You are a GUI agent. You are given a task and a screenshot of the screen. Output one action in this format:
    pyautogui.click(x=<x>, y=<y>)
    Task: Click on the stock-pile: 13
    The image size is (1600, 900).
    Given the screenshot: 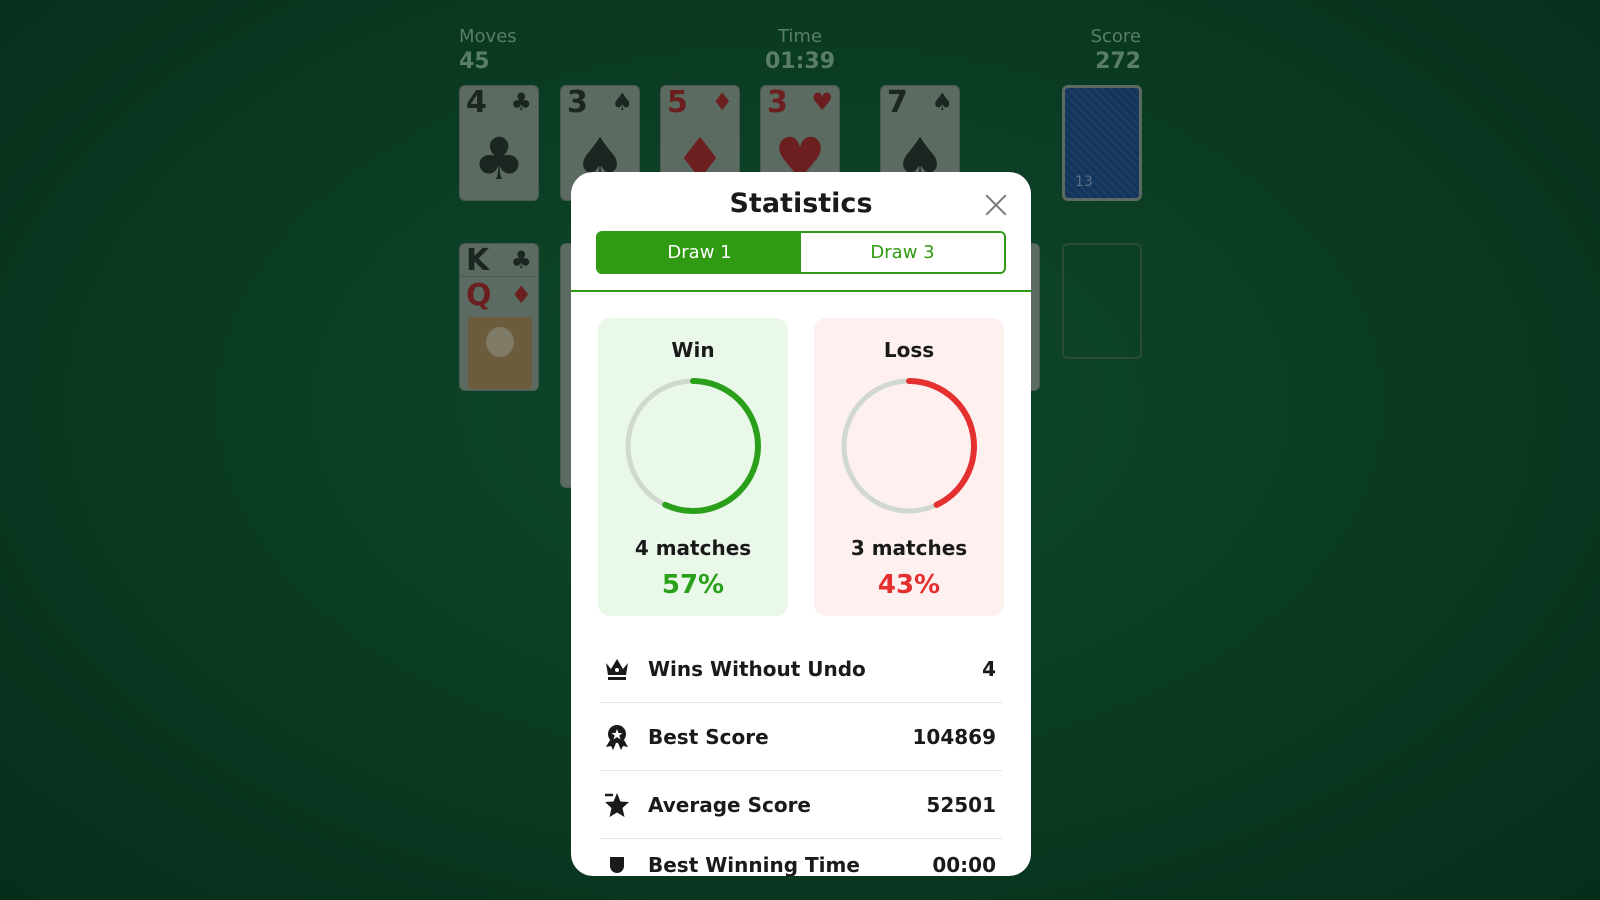 What is the action you would take?
    pyautogui.click(x=1102, y=143)
    